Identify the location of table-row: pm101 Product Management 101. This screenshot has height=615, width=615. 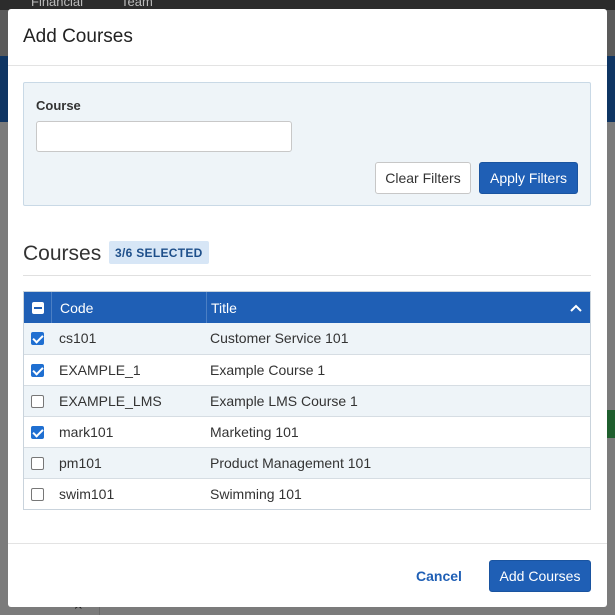
(307, 462).